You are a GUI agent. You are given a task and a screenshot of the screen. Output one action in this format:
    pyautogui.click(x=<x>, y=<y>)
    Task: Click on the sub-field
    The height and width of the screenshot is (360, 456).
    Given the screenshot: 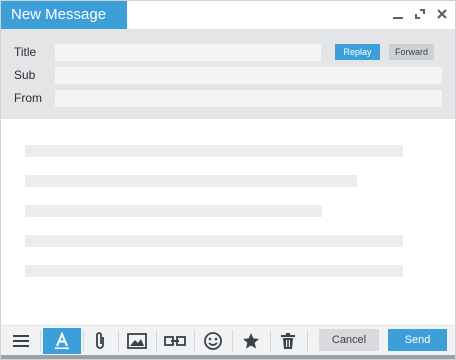 What is the action you would take?
    pyautogui.click(x=248, y=75)
    